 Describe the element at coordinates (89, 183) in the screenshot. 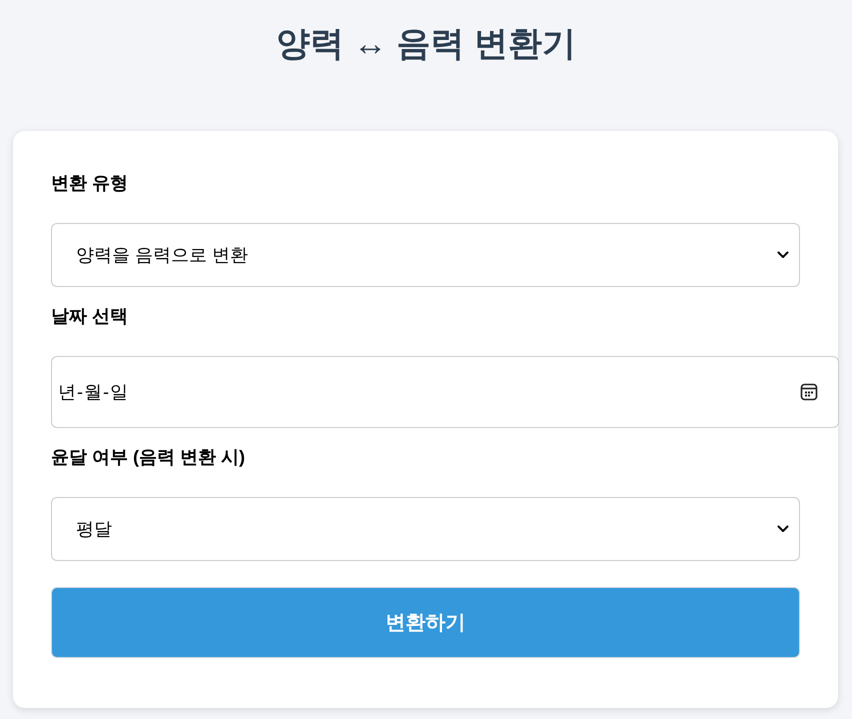

I see `field-label: 변환 유형` at that location.